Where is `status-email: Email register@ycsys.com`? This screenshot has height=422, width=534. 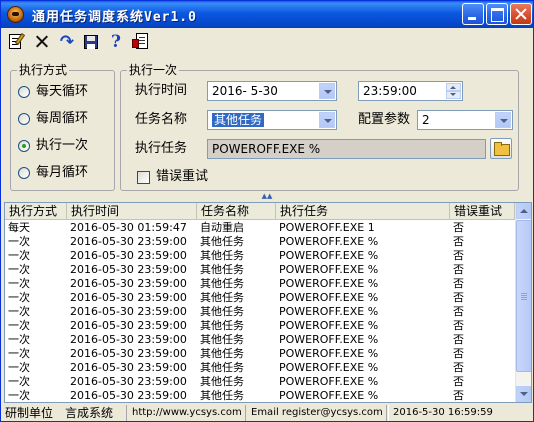 status-email: Email register@ycsys.com is located at coordinates (317, 413).